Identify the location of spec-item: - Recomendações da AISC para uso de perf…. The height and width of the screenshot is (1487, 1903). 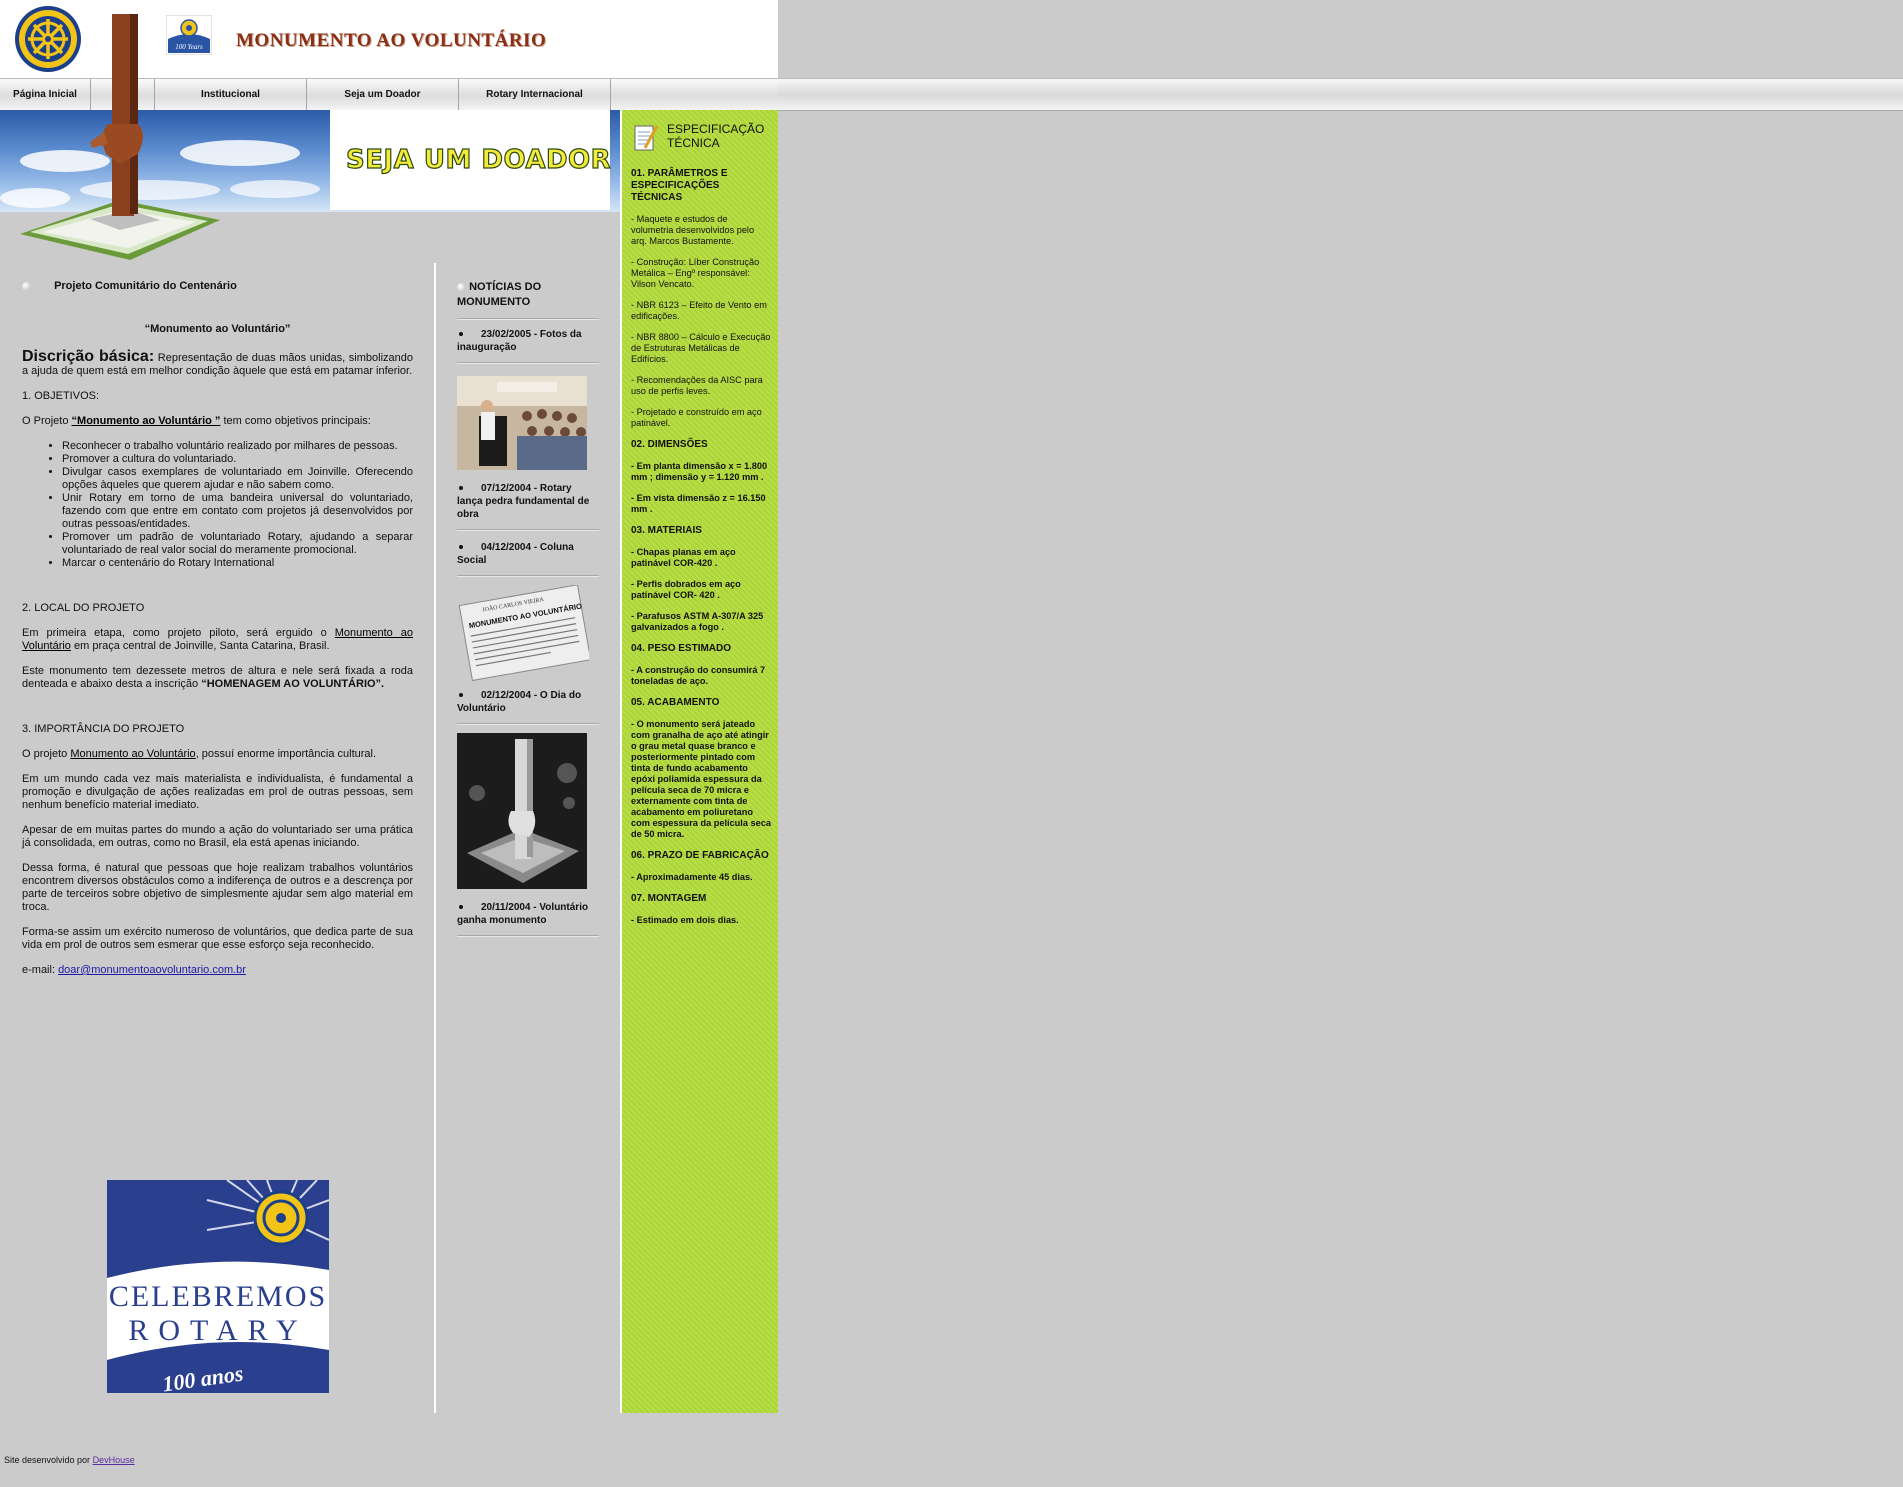
(697, 385).